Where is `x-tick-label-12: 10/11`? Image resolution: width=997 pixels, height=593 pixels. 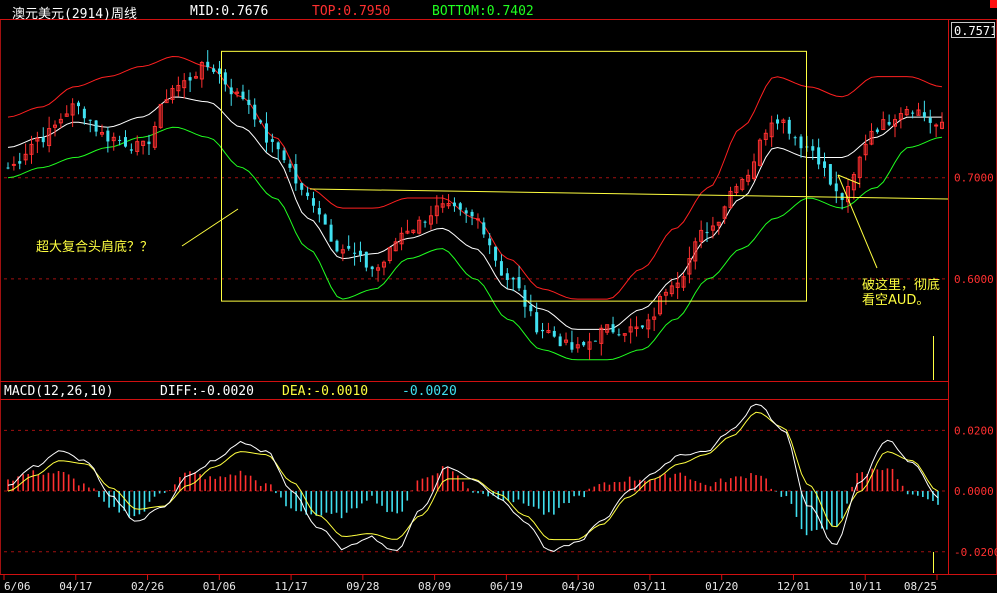 x-tick-label-12: 10/11 is located at coordinates (865, 586).